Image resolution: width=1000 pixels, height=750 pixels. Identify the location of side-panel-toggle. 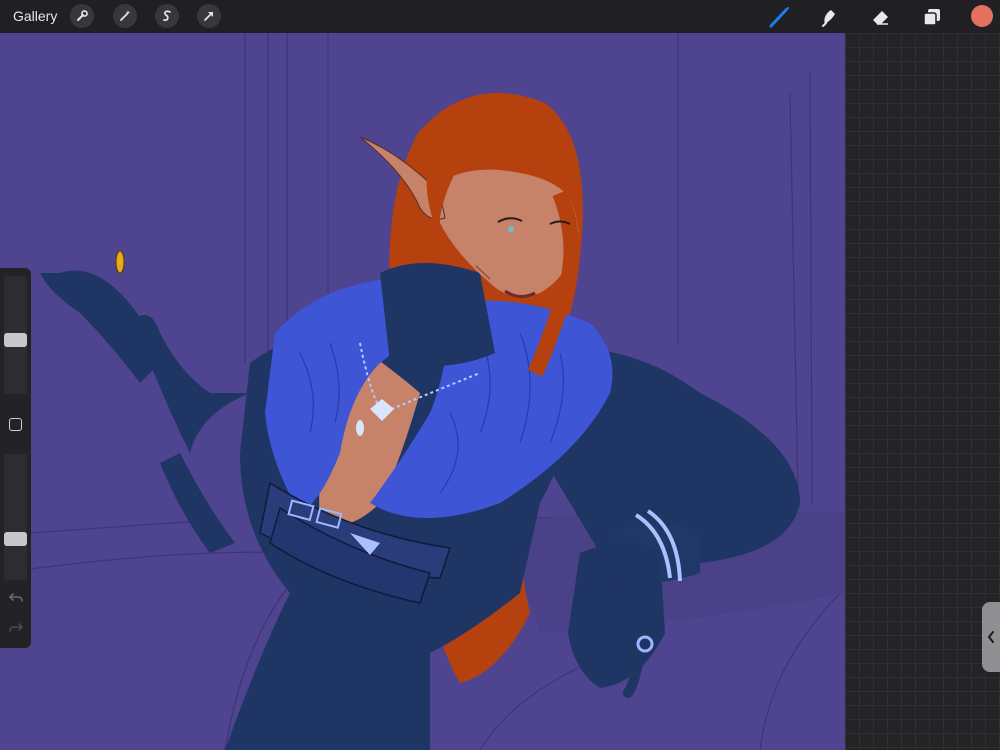
(991, 637).